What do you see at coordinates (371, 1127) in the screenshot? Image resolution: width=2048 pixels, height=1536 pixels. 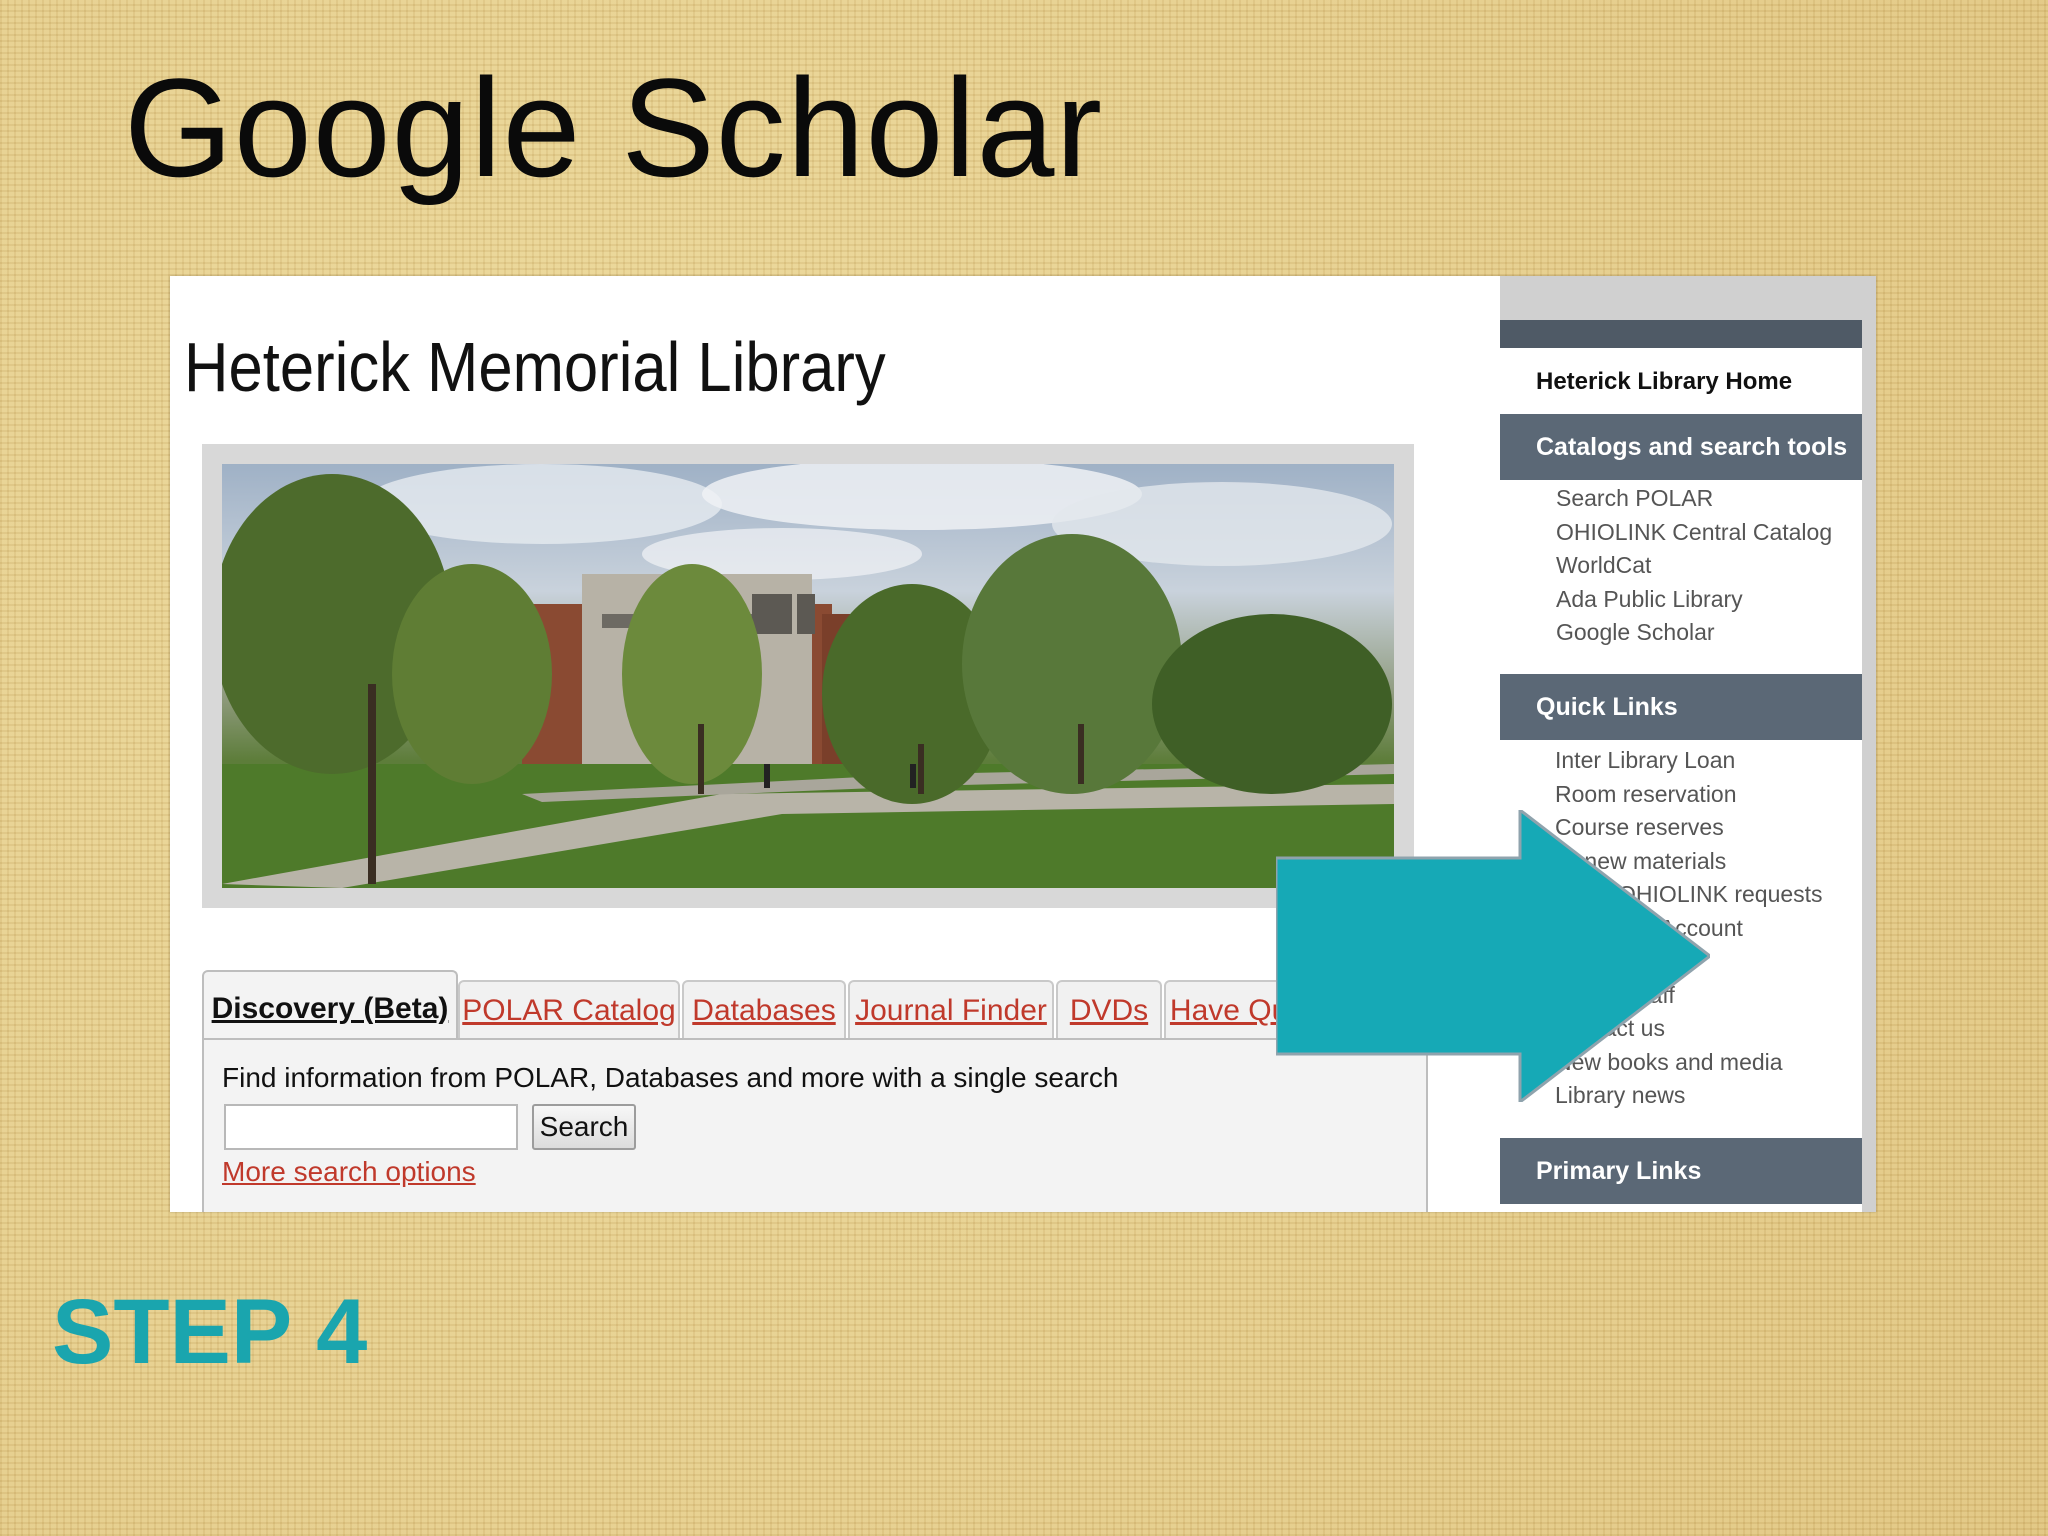 I see `search-input` at bounding box center [371, 1127].